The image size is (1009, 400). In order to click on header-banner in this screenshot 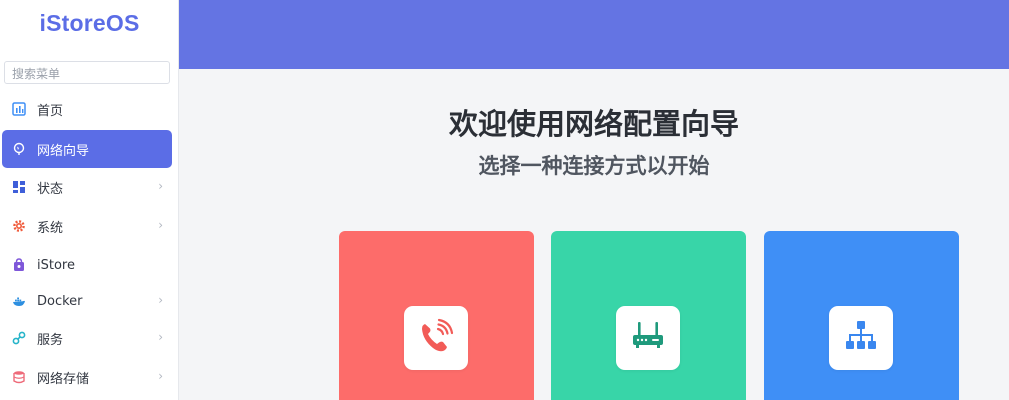, I will do `click(594, 34)`.